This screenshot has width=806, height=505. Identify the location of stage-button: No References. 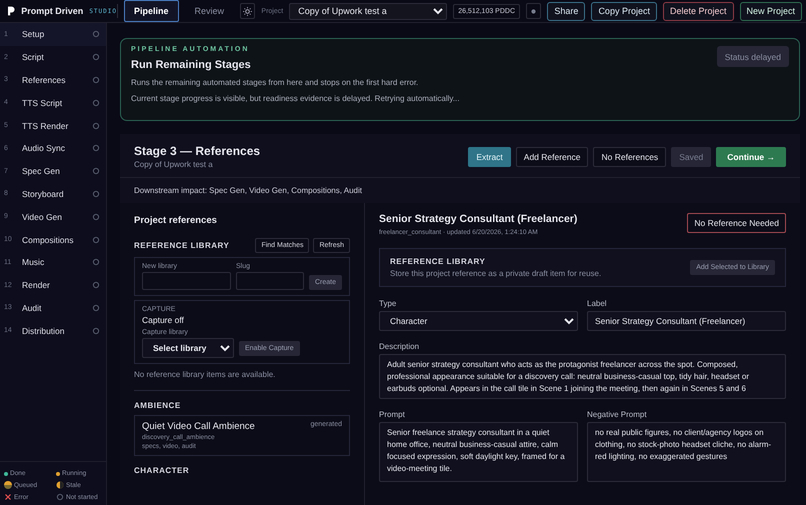
(629, 156).